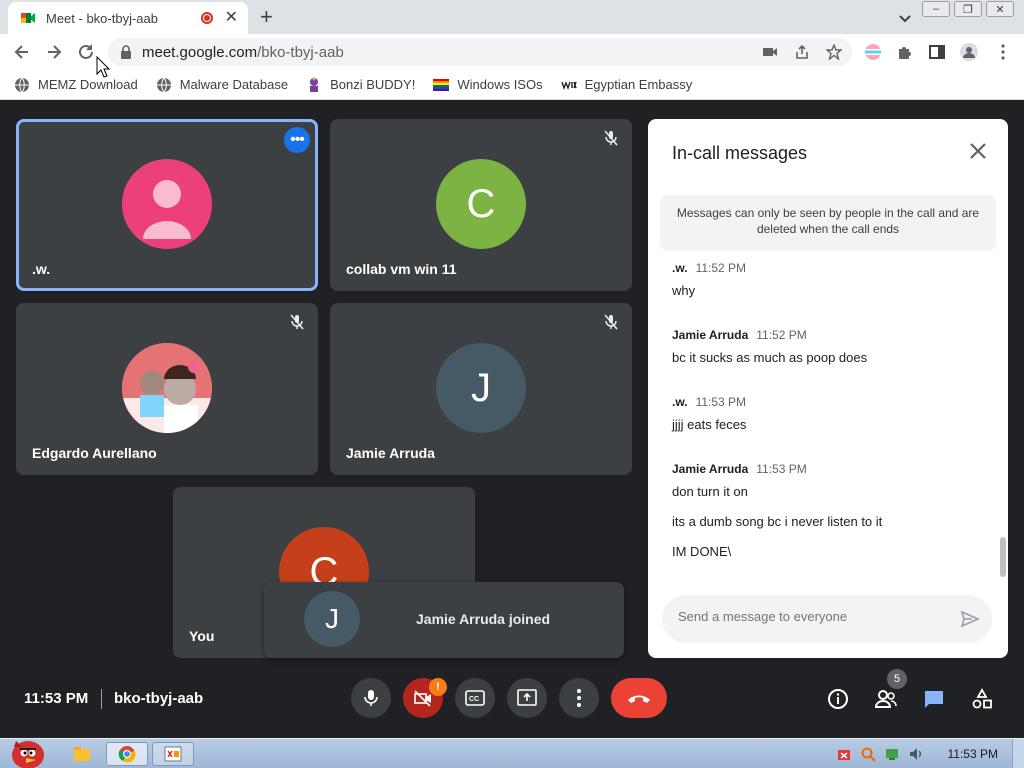  What do you see at coordinates (937, 52) in the screenshot?
I see `side-panel-icon` at bounding box center [937, 52].